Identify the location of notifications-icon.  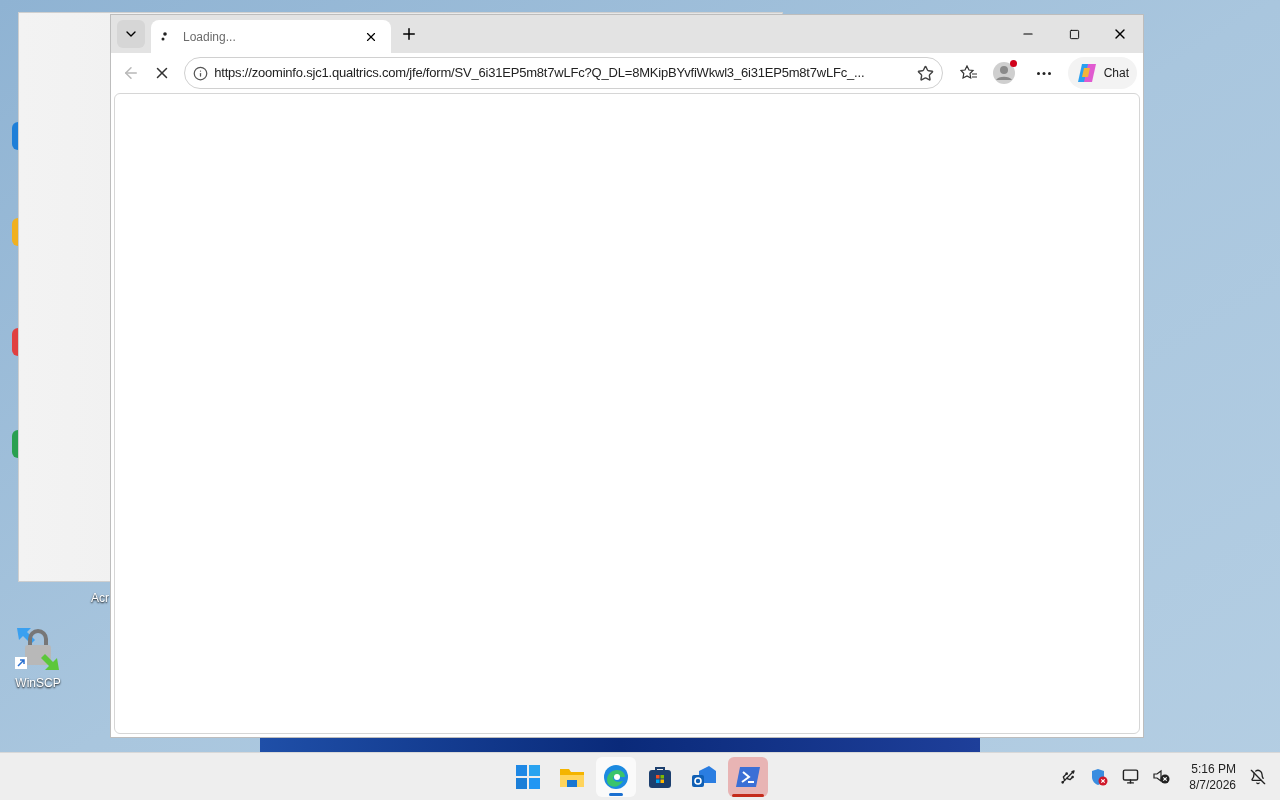
(1258, 776).